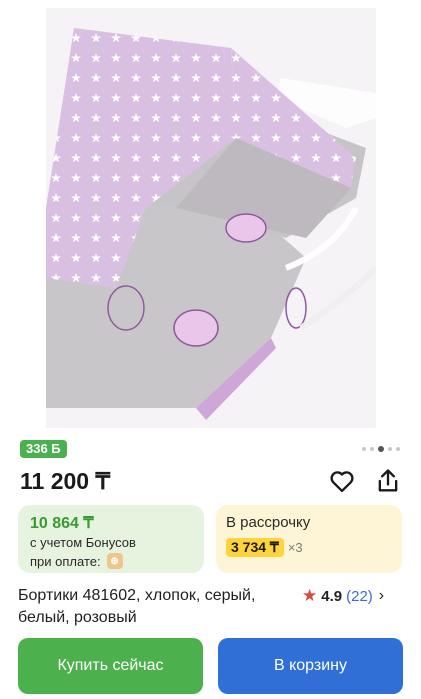 The width and height of the screenshot is (421, 699). What do you see at coordinates (309, 539) in the screenshot?
I see `installment-card: В рассрочку 3 734 ₸ ×3` at bounding box center [309, 539].